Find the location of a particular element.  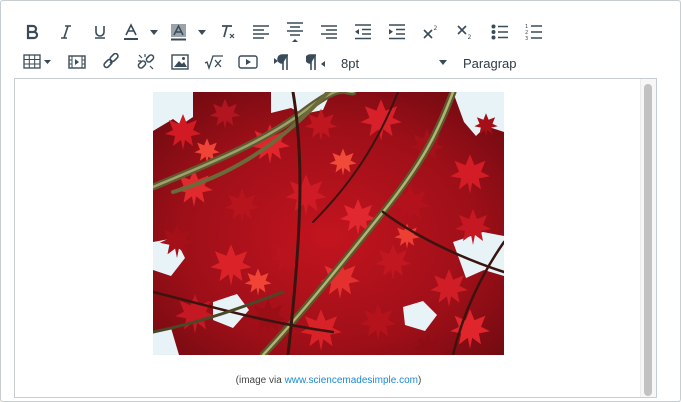

align-right-icon is located at coordinates (329, 32).